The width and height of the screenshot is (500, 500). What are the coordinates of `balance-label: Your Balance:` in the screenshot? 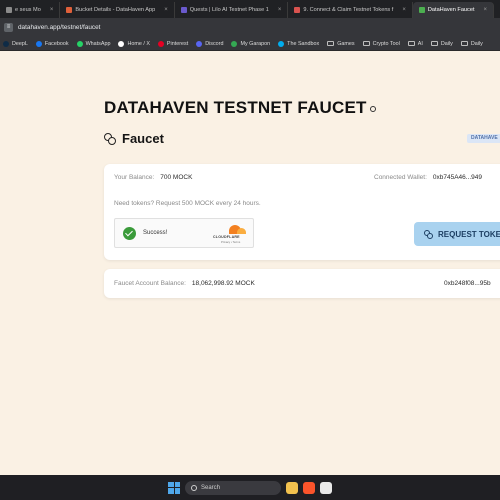 It's located at (134, 177).